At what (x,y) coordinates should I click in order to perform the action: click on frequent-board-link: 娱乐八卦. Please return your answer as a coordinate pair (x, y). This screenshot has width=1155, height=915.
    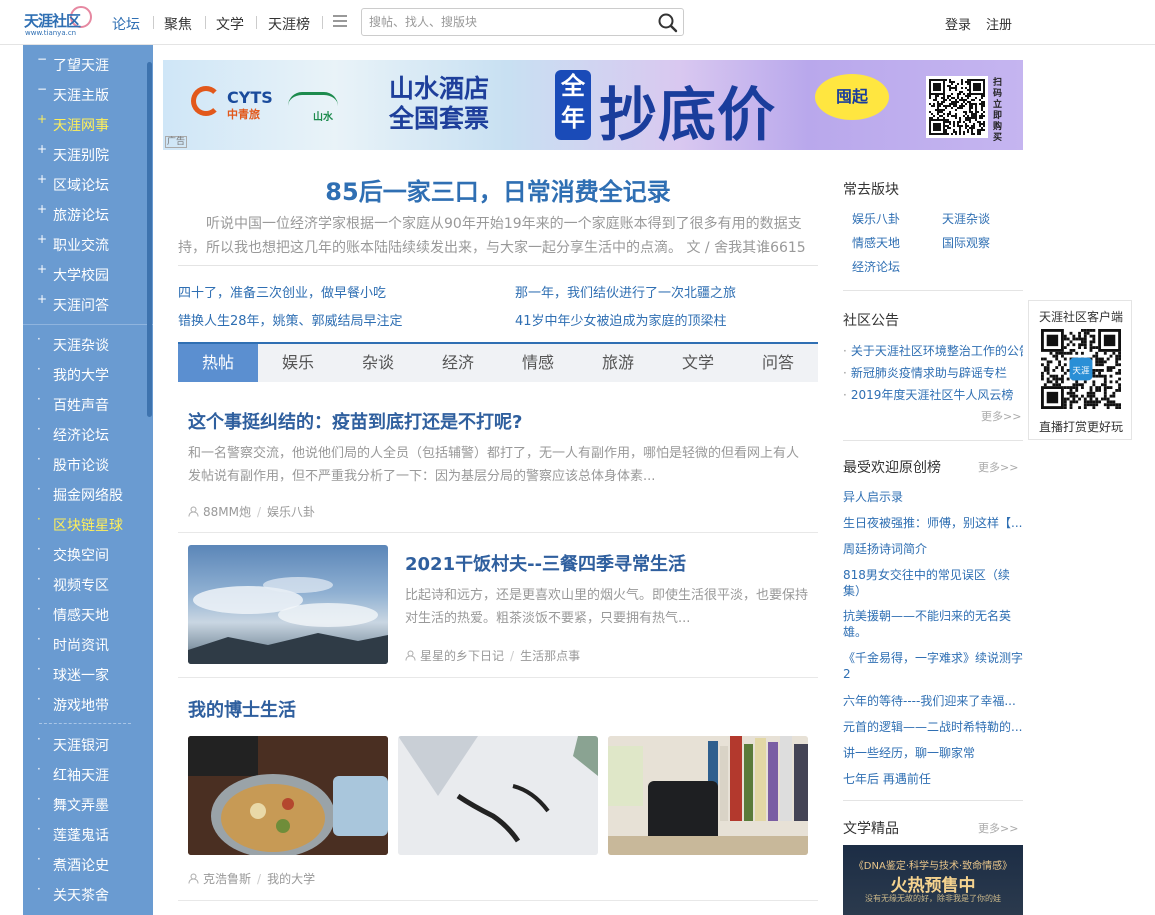
    Looking at the image, I should click on (876, 219).